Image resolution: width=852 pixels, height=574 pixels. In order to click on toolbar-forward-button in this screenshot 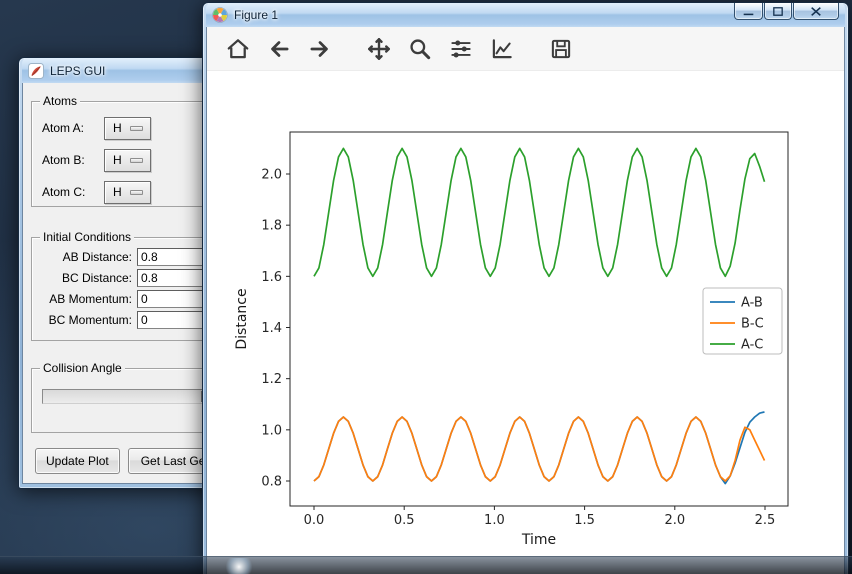, I will do `click(319, 48)`.